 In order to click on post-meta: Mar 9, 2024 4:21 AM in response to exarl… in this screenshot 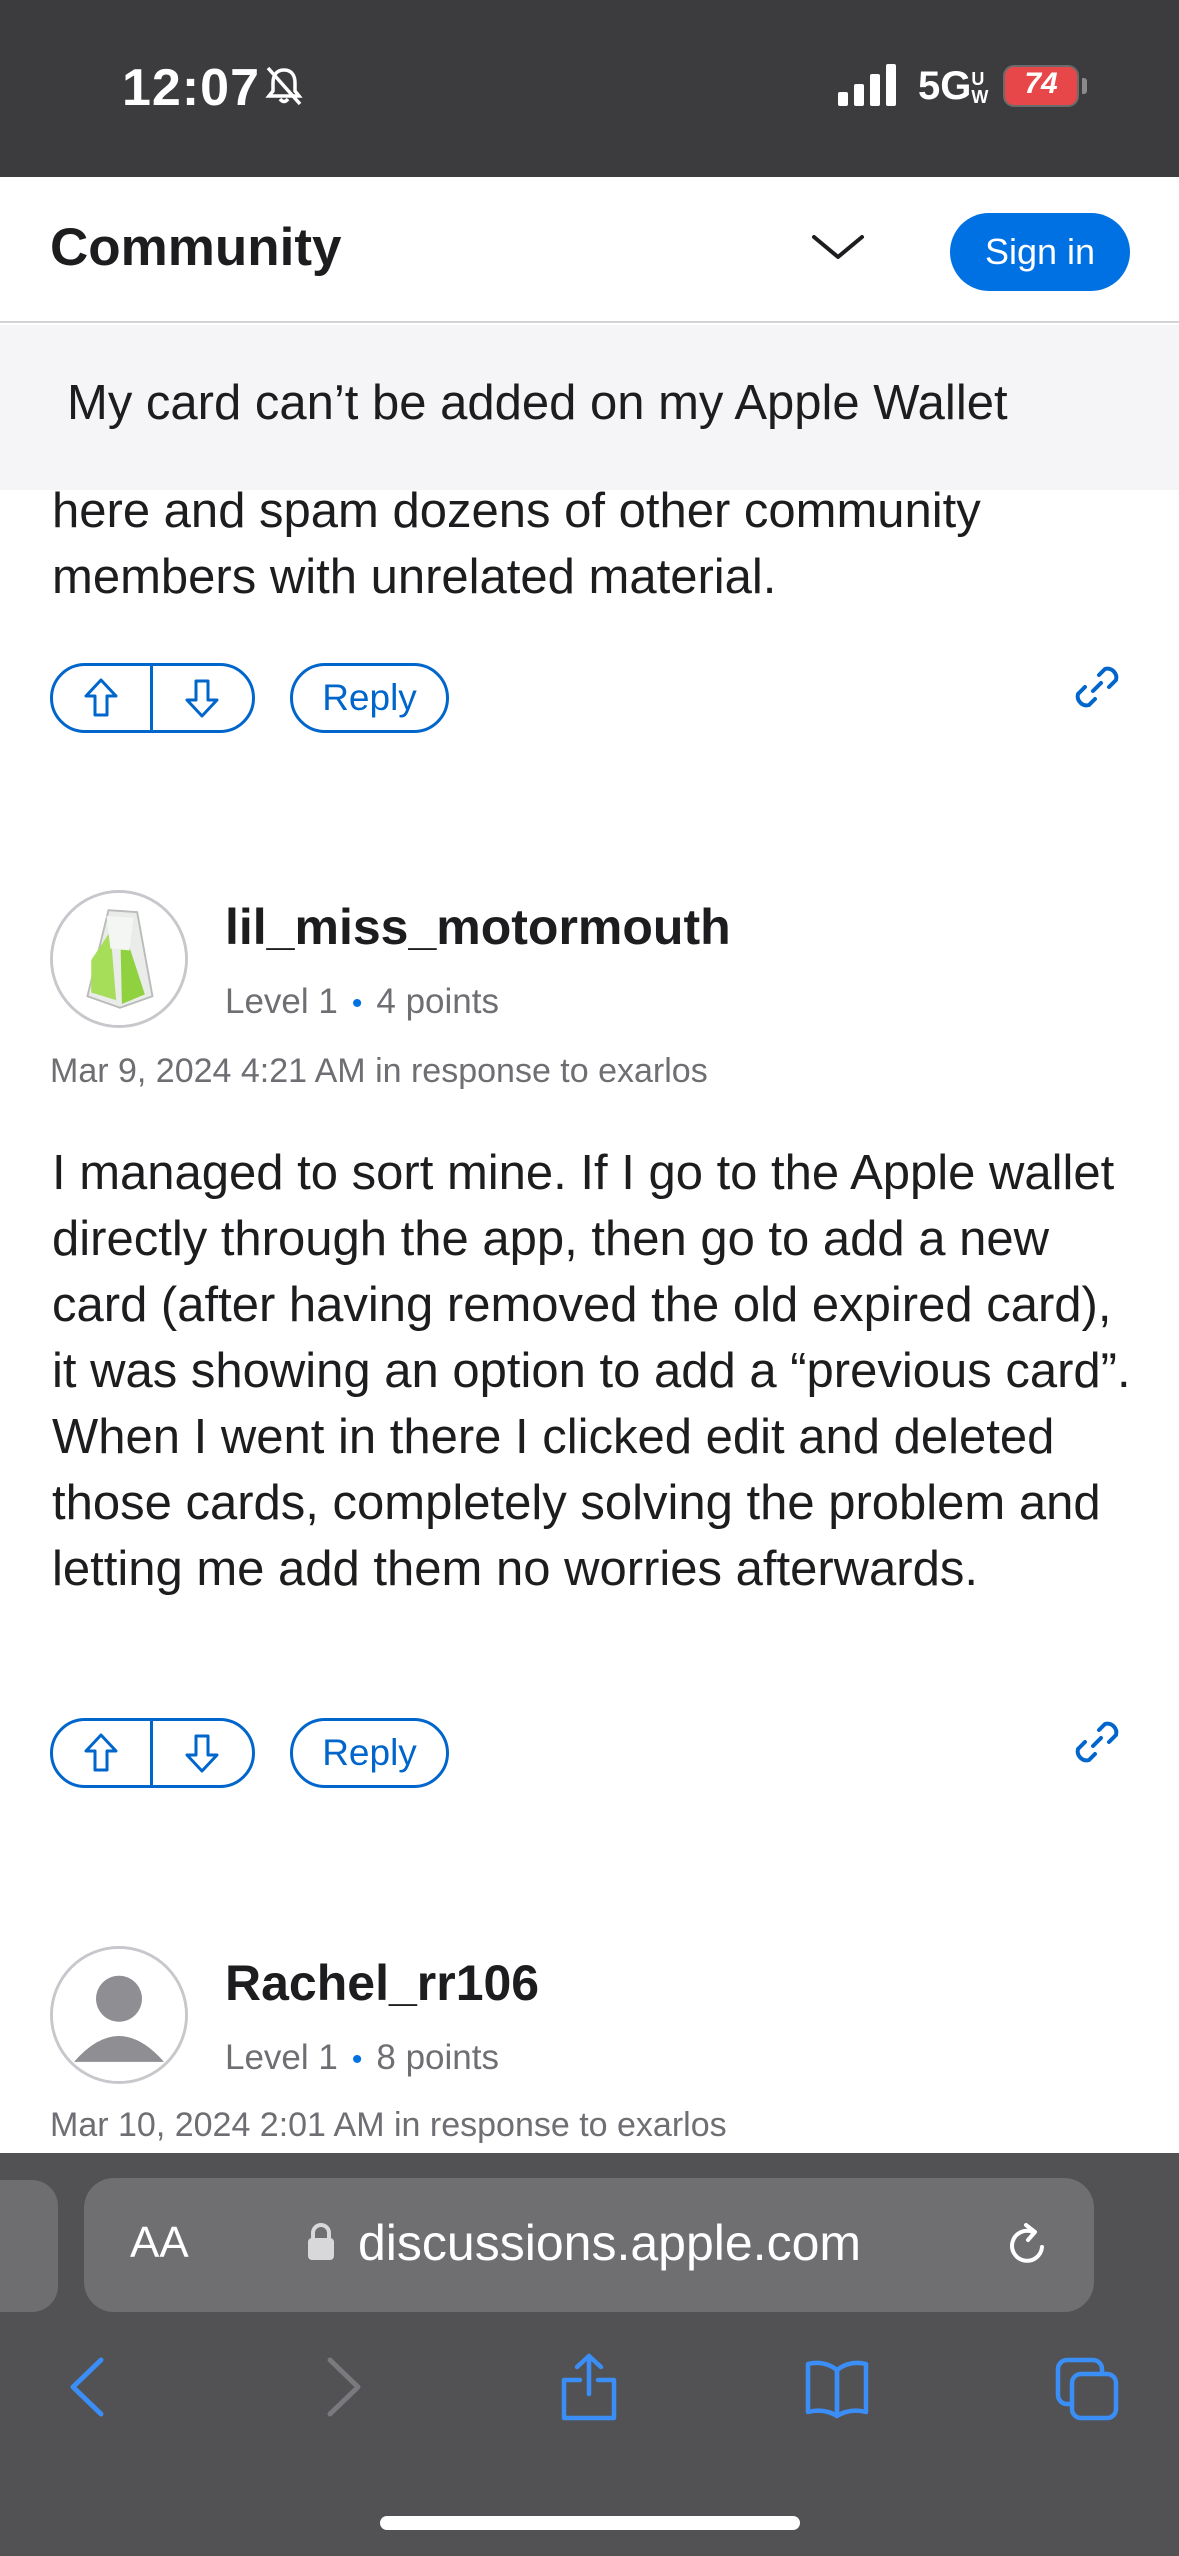, I will do `click(379, 1071)`.